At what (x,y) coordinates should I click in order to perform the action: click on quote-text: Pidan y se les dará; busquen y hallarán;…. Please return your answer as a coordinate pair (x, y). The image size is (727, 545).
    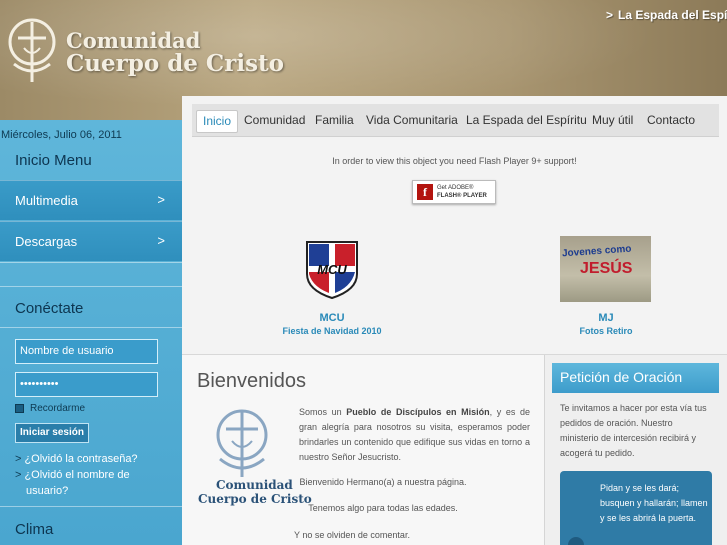
    Looking at the image, I should click on (654, 503).